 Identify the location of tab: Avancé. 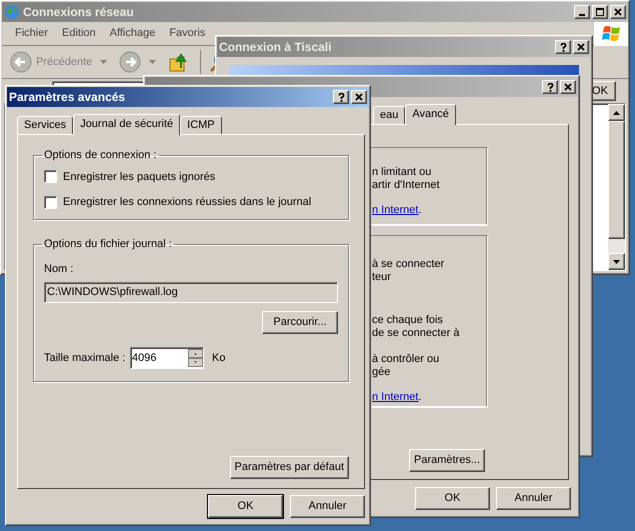
(430, 114).